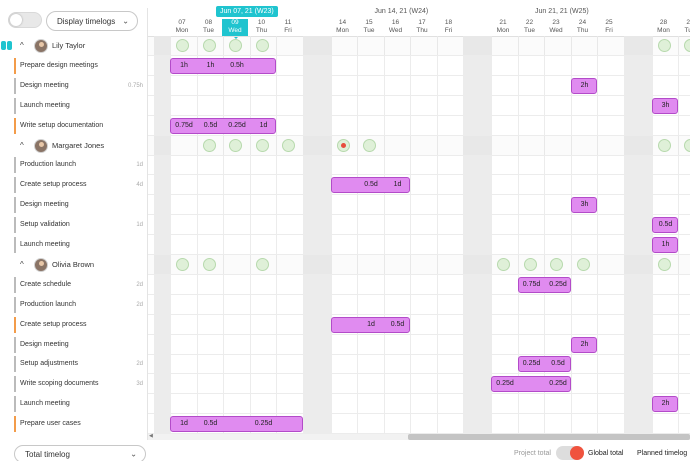  I want to click on person-header: ^ Lily Taylor, so click(73, 46).